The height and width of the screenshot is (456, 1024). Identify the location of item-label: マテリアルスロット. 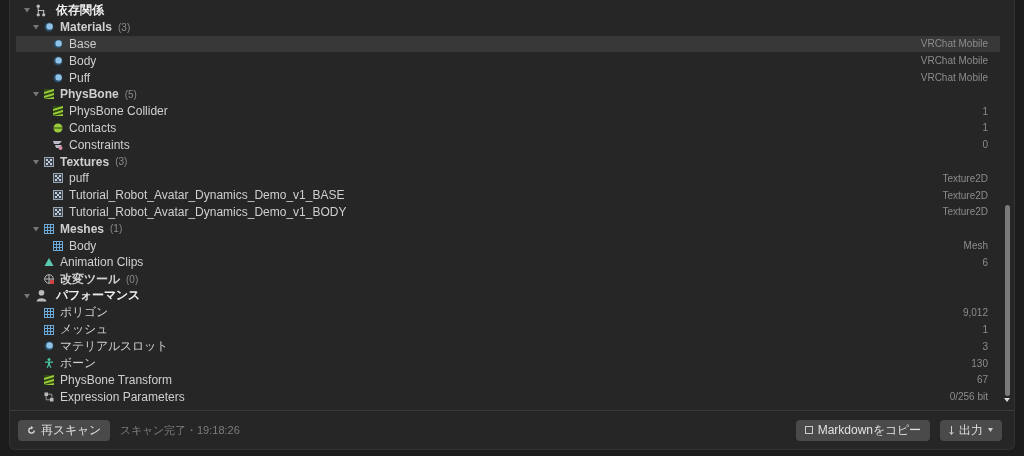
(114, 346).